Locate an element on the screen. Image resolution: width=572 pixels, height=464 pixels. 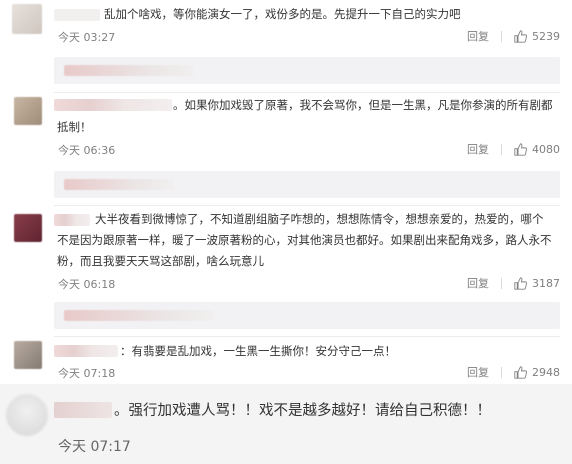
comment-actions: 回复 5239 is located at coordinates (513, 36).